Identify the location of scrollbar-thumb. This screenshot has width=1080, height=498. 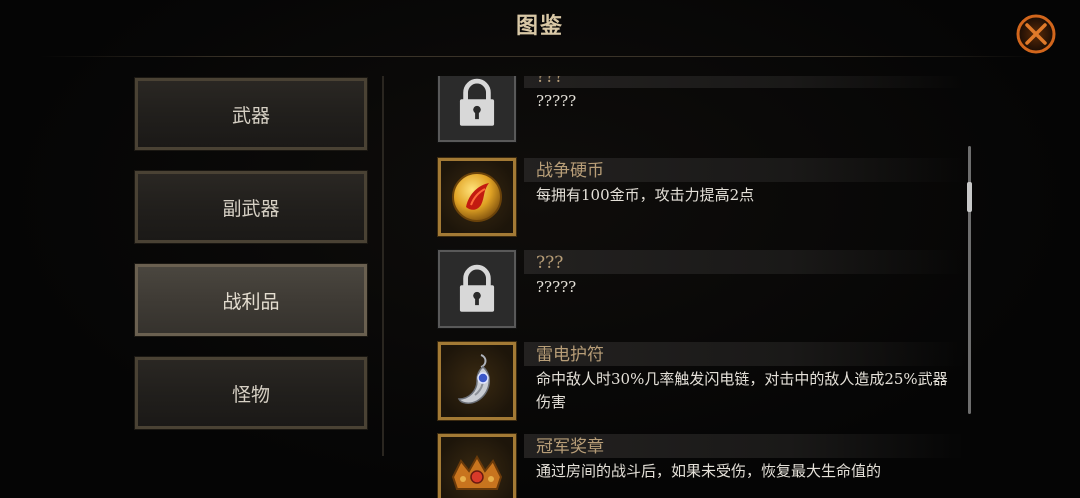
(969, 196).